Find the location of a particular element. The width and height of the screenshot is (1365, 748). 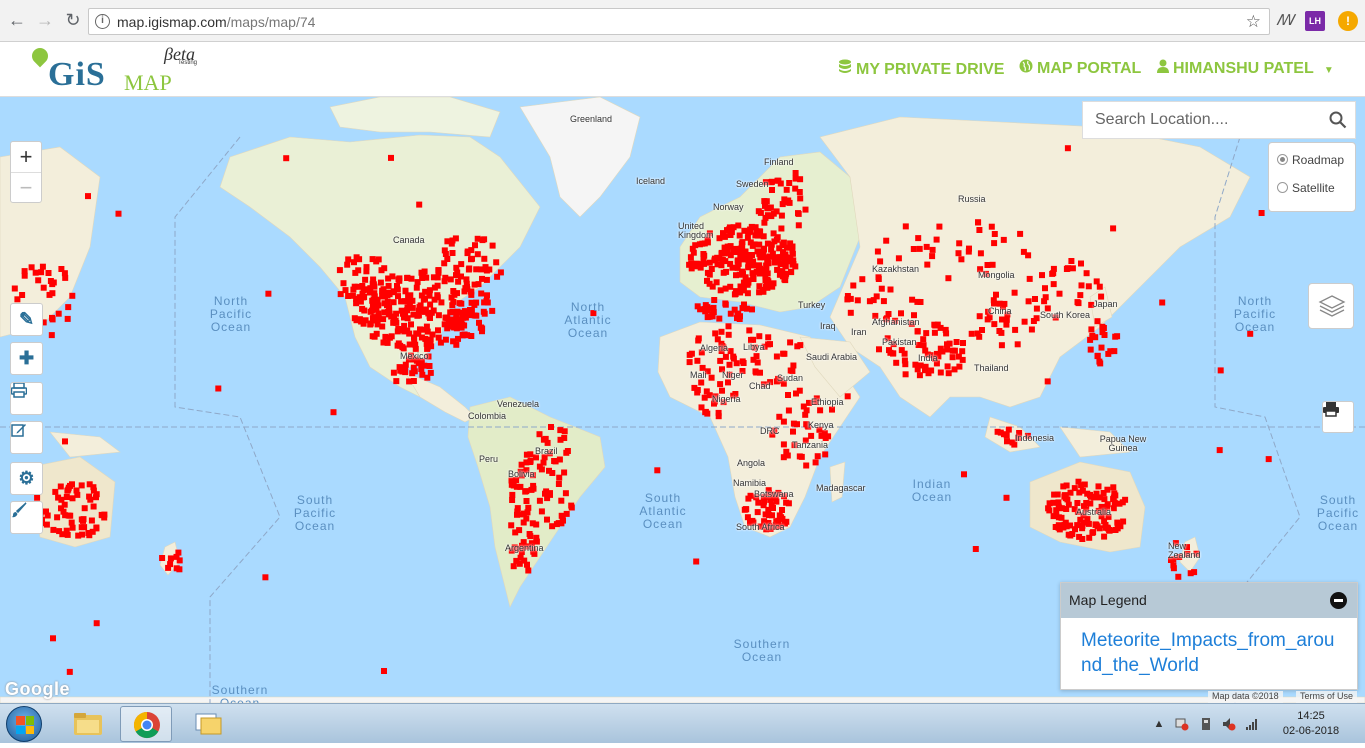

caret-down-icon: ▼ is located at coordinates (1329, 70).